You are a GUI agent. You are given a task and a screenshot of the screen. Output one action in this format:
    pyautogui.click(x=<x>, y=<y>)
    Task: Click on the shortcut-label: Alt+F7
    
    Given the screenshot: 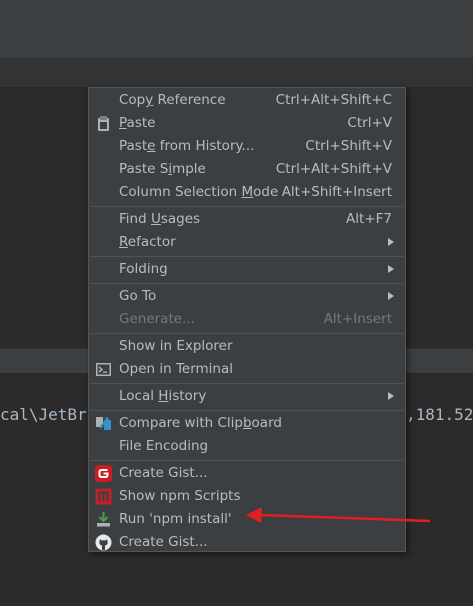 What is the action you would take?
    pyautogui.click(x=369, y=219)
    